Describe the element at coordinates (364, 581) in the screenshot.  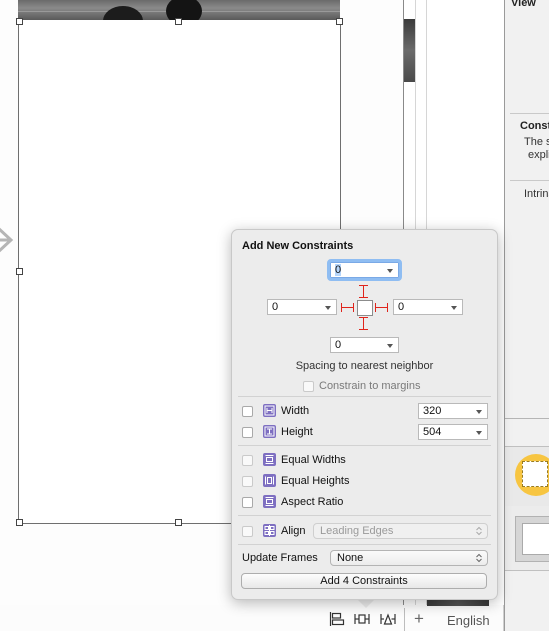
I see `add-constraints-button: Add 4 Constraints` at that location.